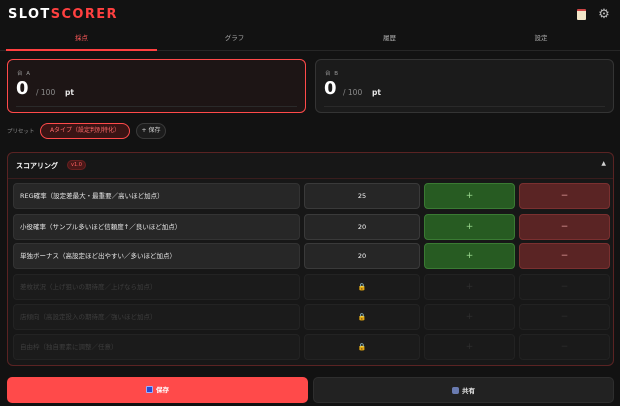 The width and height of the screenshot is (620, 406). I want to click on share-icon, so click(455, 390).